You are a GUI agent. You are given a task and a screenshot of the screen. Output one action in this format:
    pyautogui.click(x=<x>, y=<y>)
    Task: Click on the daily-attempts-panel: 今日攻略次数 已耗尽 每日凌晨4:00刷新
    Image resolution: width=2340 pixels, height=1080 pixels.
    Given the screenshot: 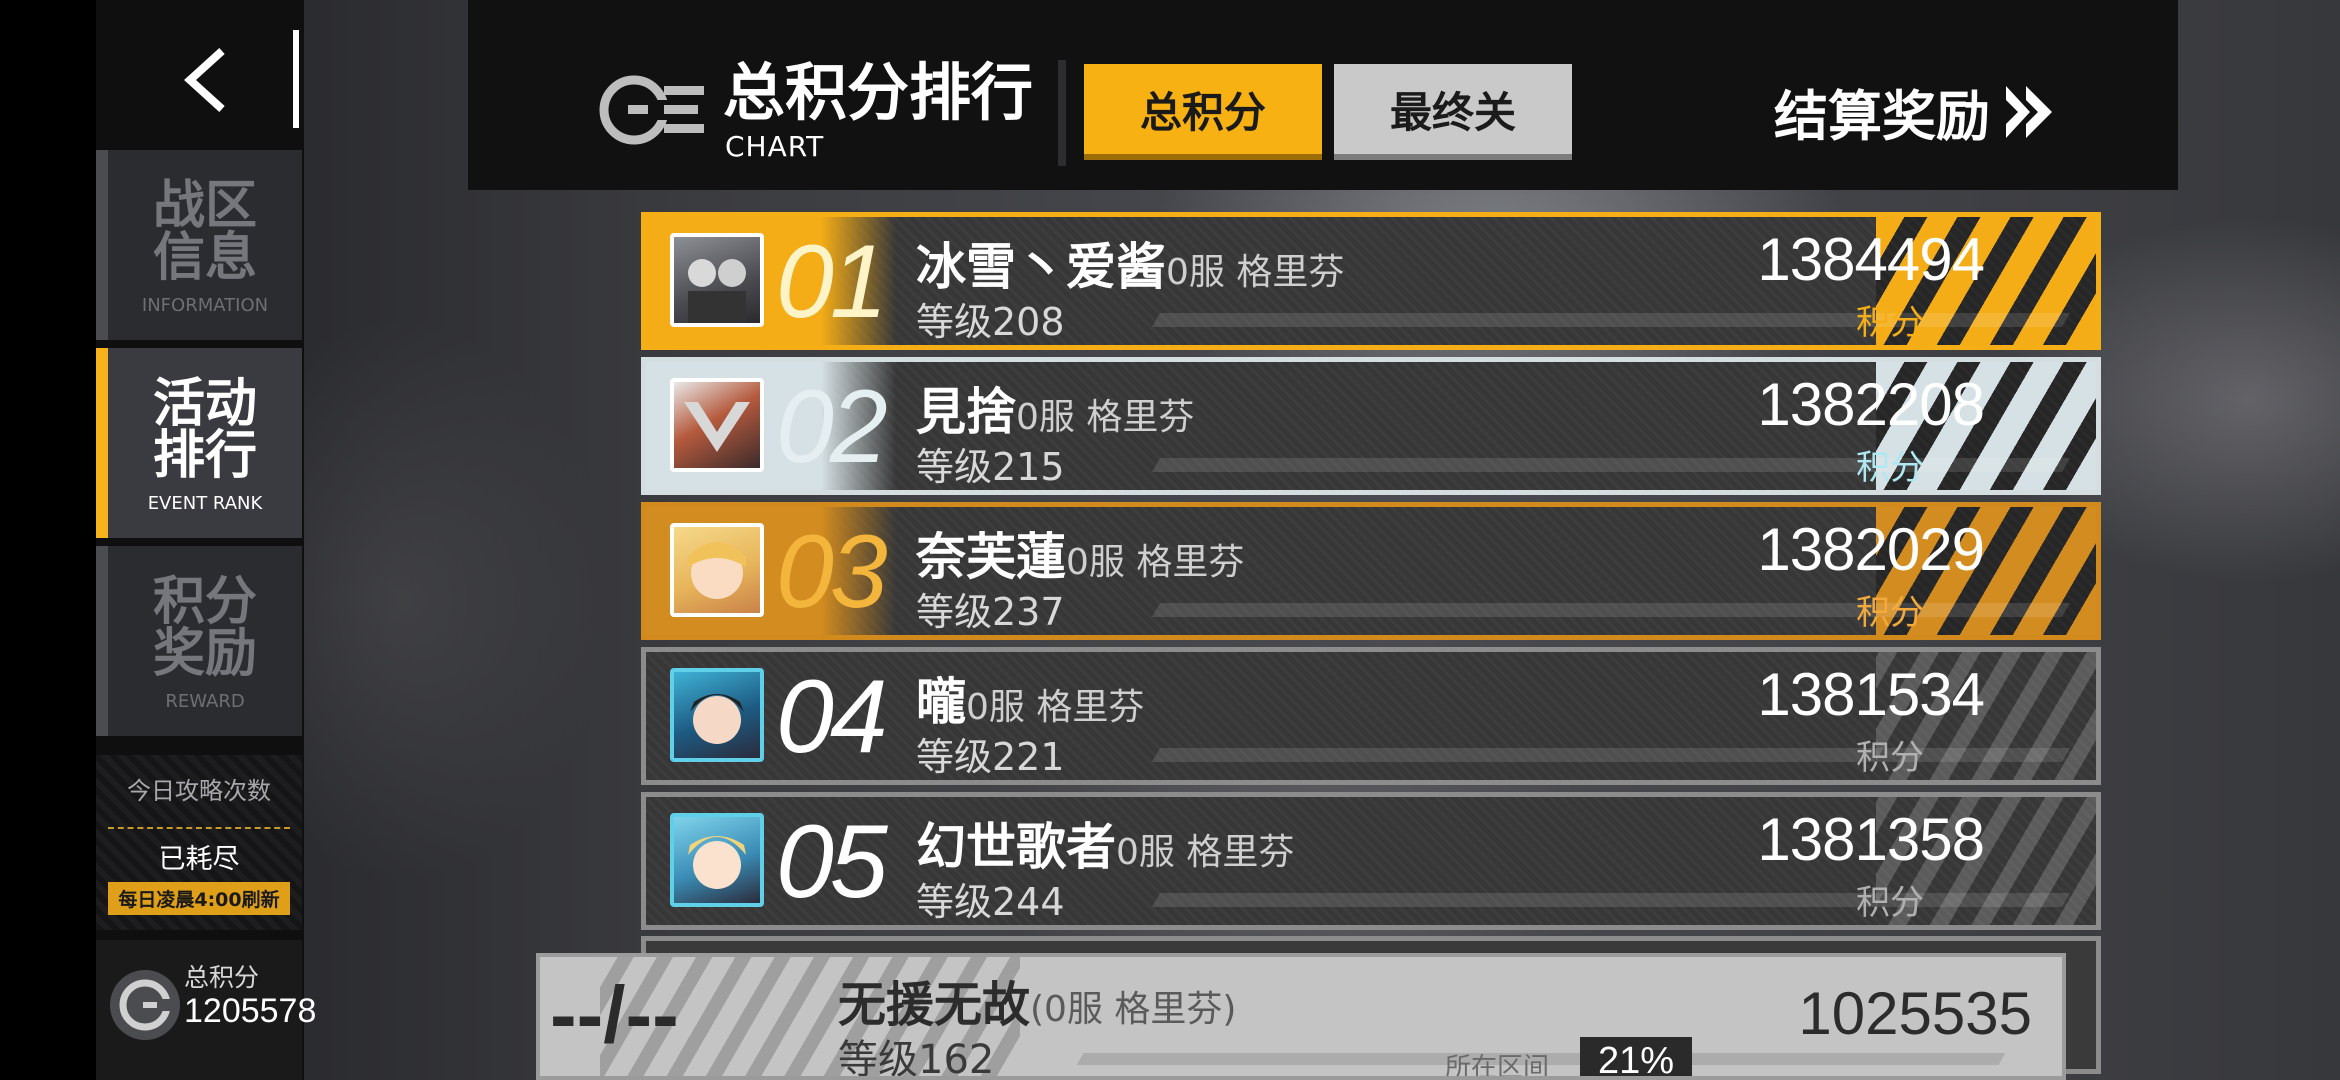 What is the action you would take?
    pyautogui.click(x=199, y=842)
    